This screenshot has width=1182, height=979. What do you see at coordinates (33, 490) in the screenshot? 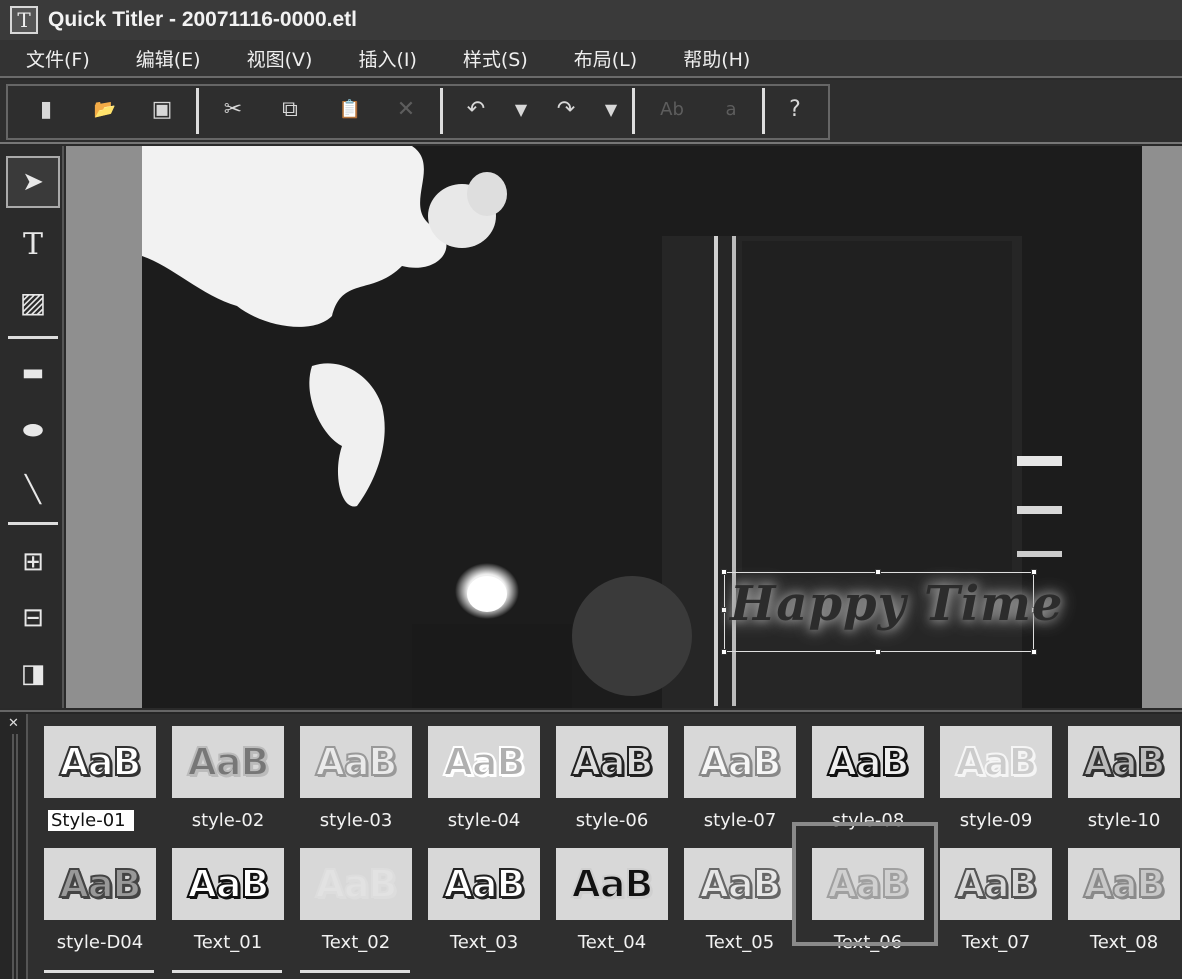
I see `line-tool-icon: ╲` at bounding box center [33, 490].